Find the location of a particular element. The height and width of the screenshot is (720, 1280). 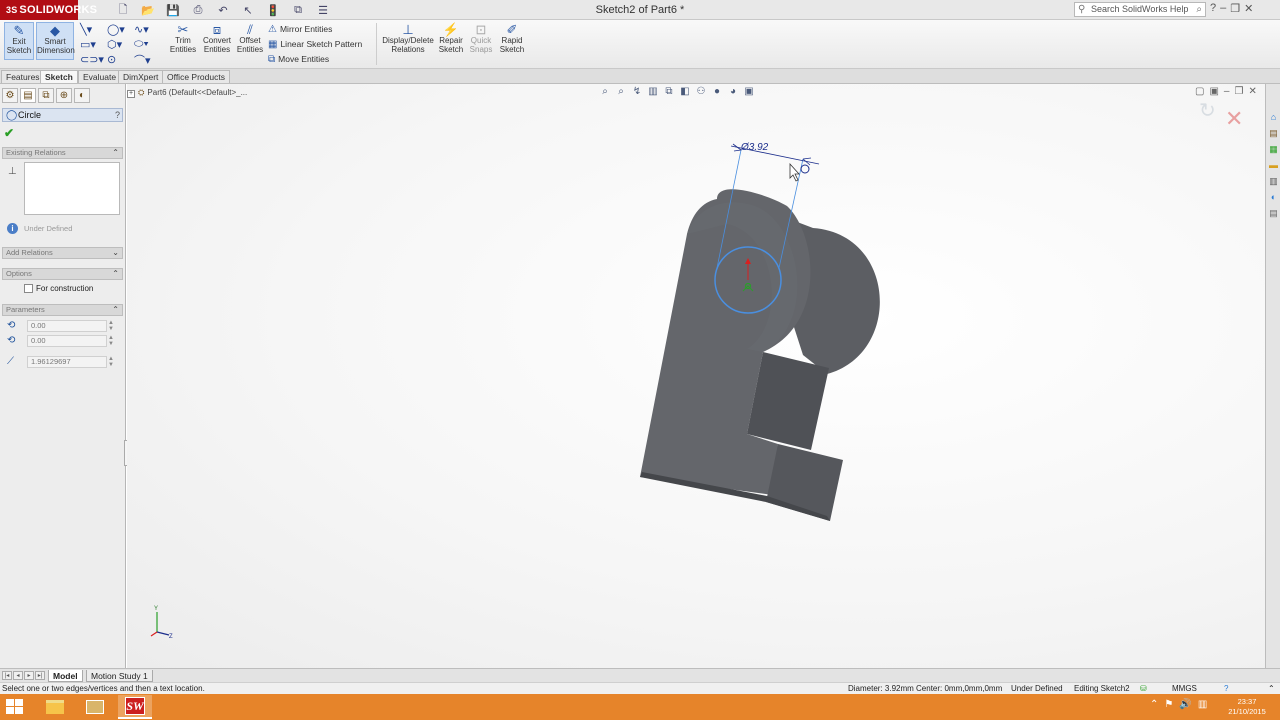

tab-sketch: Sketch is located at coordinates (59, 76).